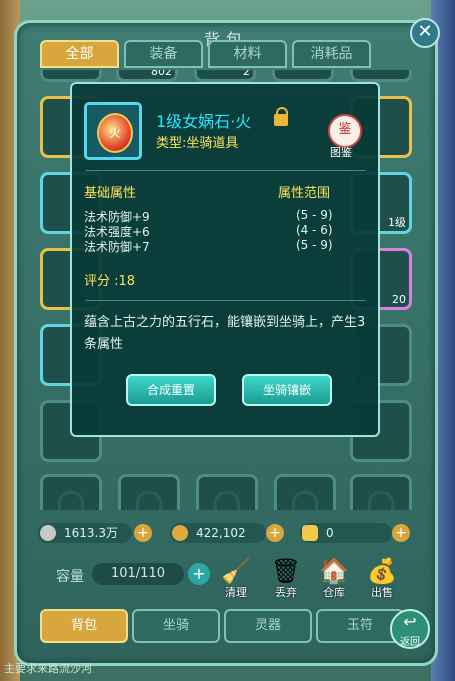 Image resolution: width=455 pixels, height=681 pixels. What do you see at coordinates (341, 152) in the screenshot?
I see `atlas-label: 图鉴` at bounding box center [341, 152].